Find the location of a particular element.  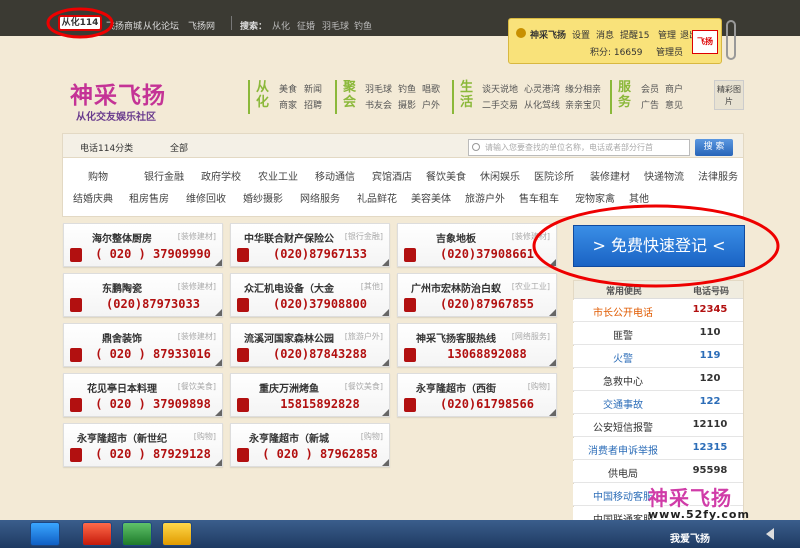

nav-item-chat: 谈天说地 is located at coordinates (500, 88).